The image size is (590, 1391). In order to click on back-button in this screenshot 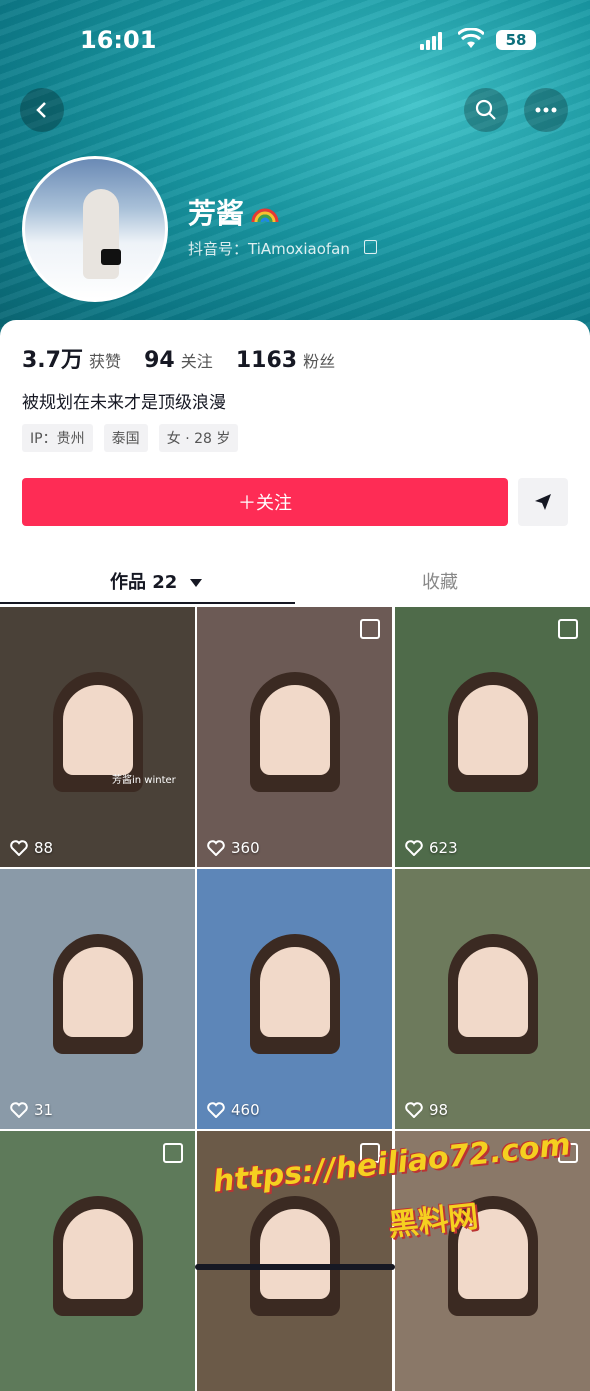, I will do `click(42, 110)`.